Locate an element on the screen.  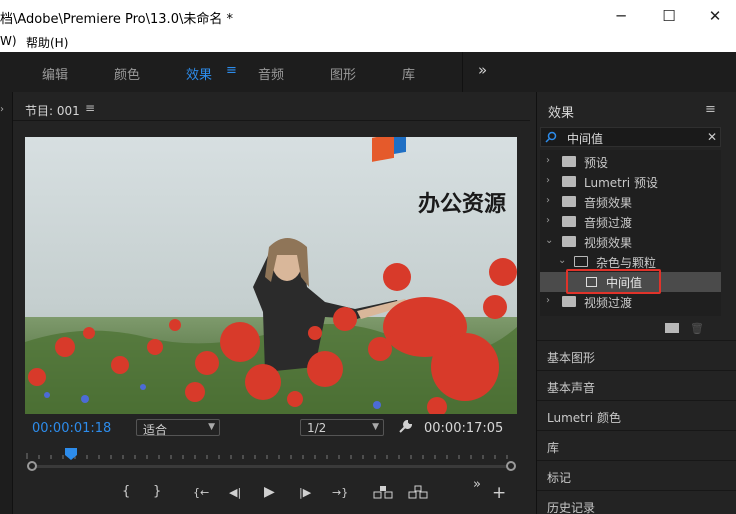
section-essential-graphics: 基本图形 is located at coordinates (636, 355).